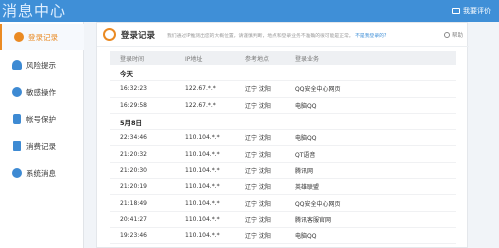 The image size is (499, 248). Describe the element at coordinates (304, 171) in the screenshot. I see `login-service: 腾讯网` at that location.